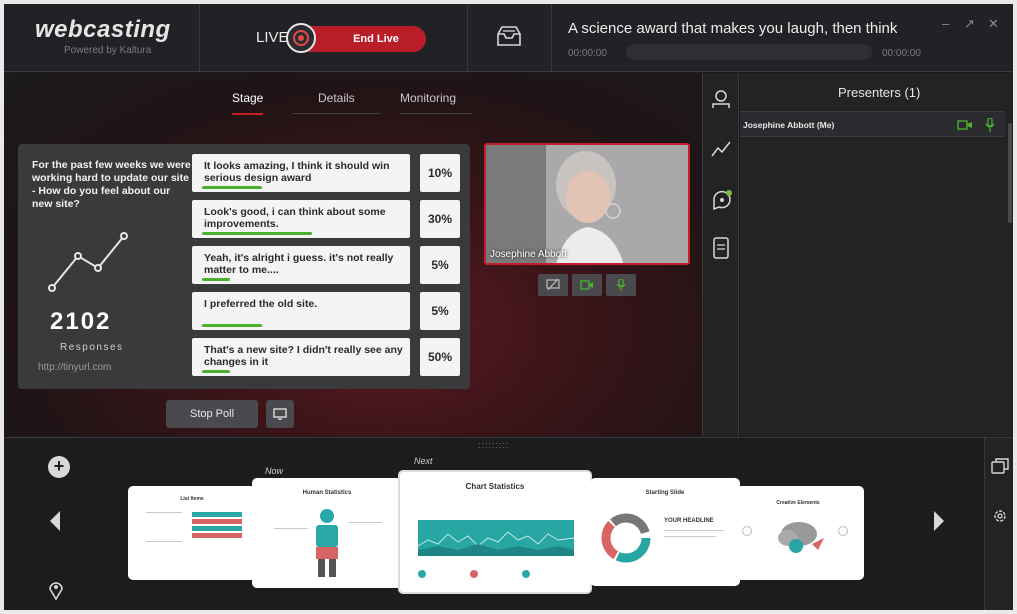 The width and height of the screenshot is (1017, 614). What do you see at coordinates (801, 537) in the screenshot?
I see `slide-cloud-graphic` at bounding box center [801, 537].